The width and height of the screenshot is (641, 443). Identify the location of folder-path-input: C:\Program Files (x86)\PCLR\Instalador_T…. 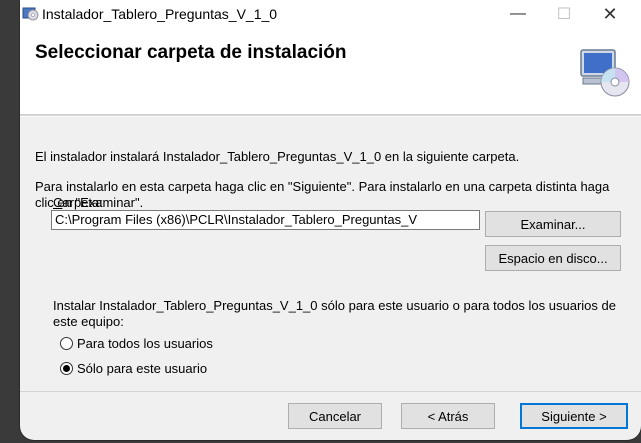
(265, 220).